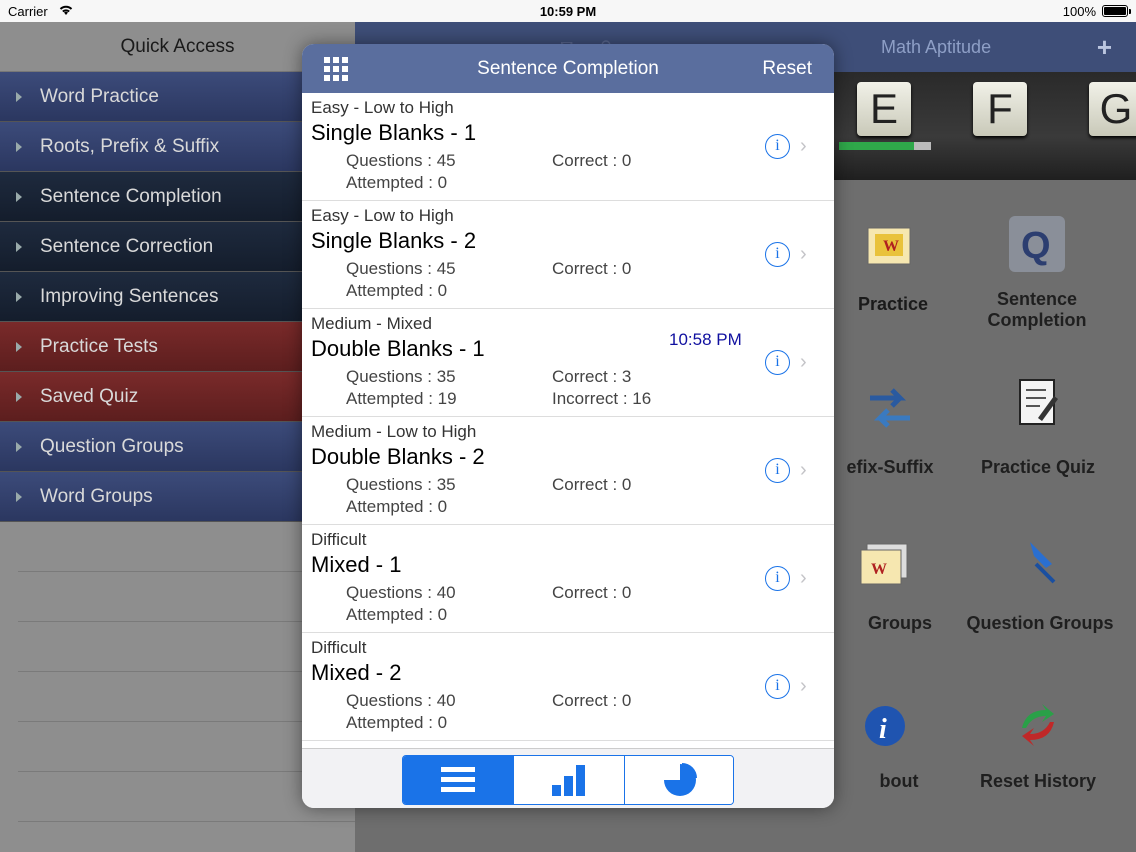 The image size is (1136, 852). What do you see at coordinates (1112, 109) in the screenshot?
I see `letter-tile: G` at bounding box center [1112, 109].